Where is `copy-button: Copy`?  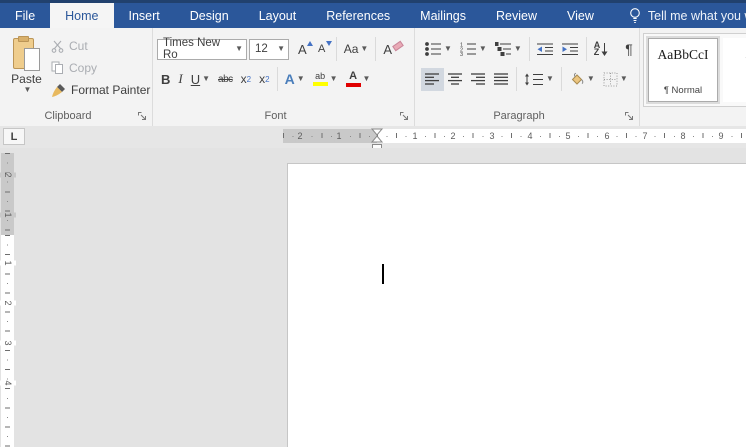
copy-button: Copy is located at coordinates (100, 68).